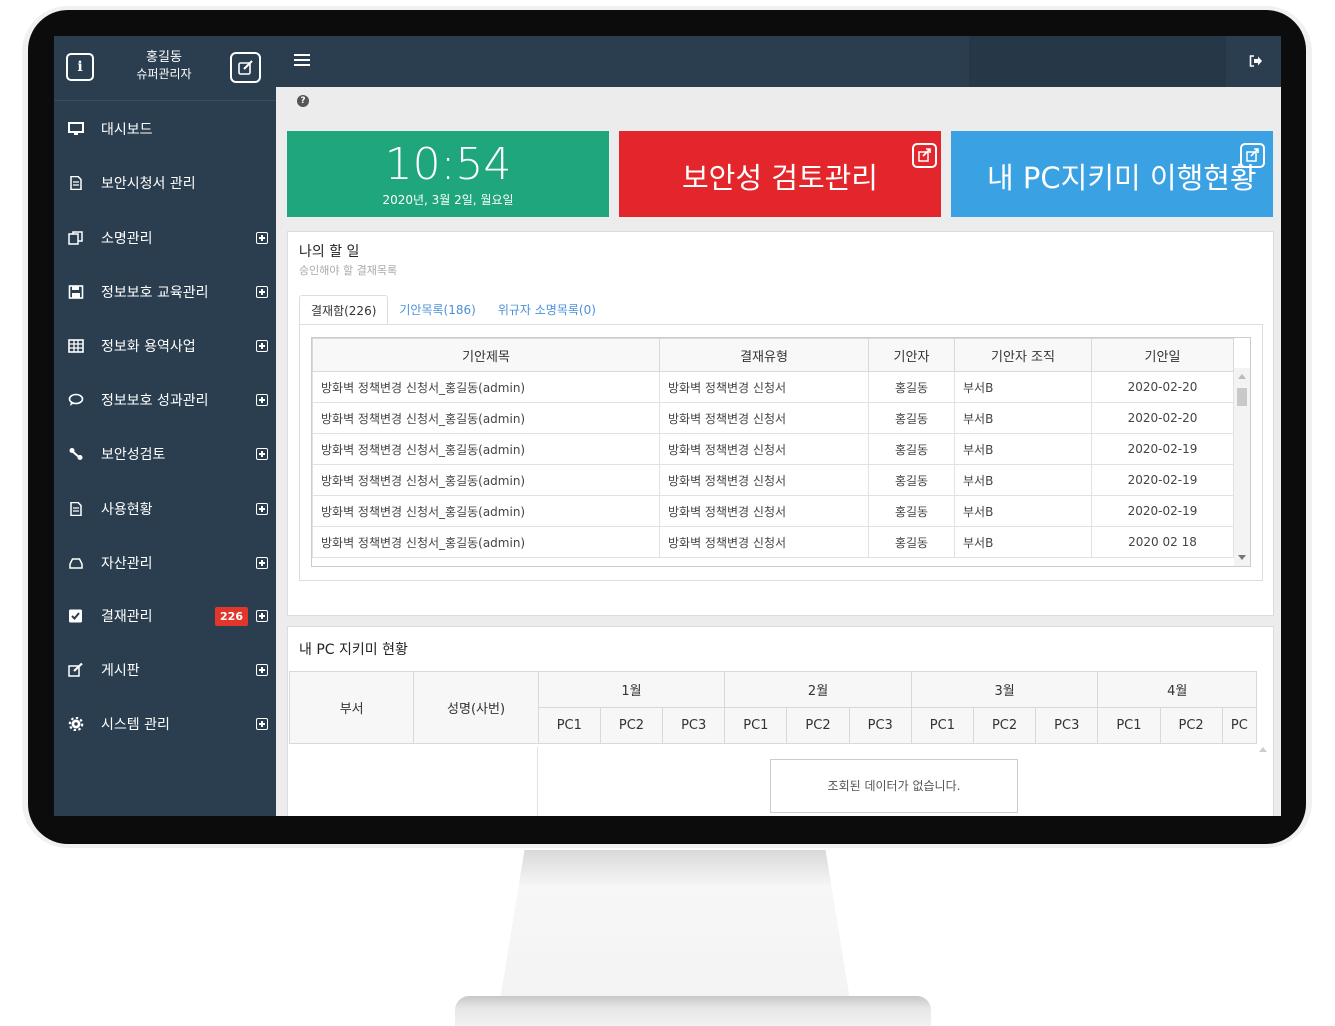  I want to click on clock-time: 10:54, so click(448, 164).